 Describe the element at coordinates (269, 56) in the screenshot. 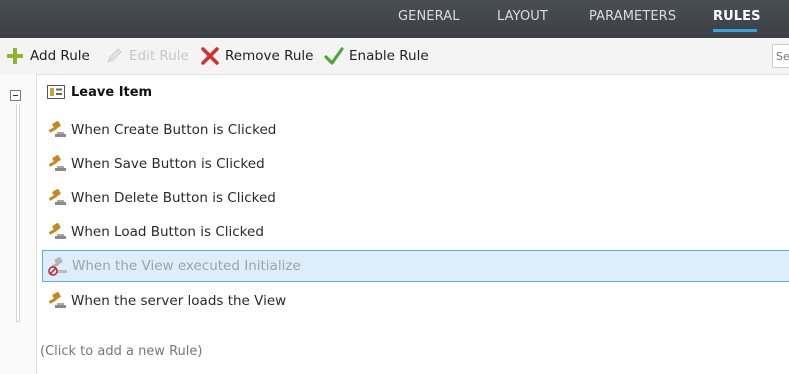

I see `remove-rule-label: Remove Rule` at that location.